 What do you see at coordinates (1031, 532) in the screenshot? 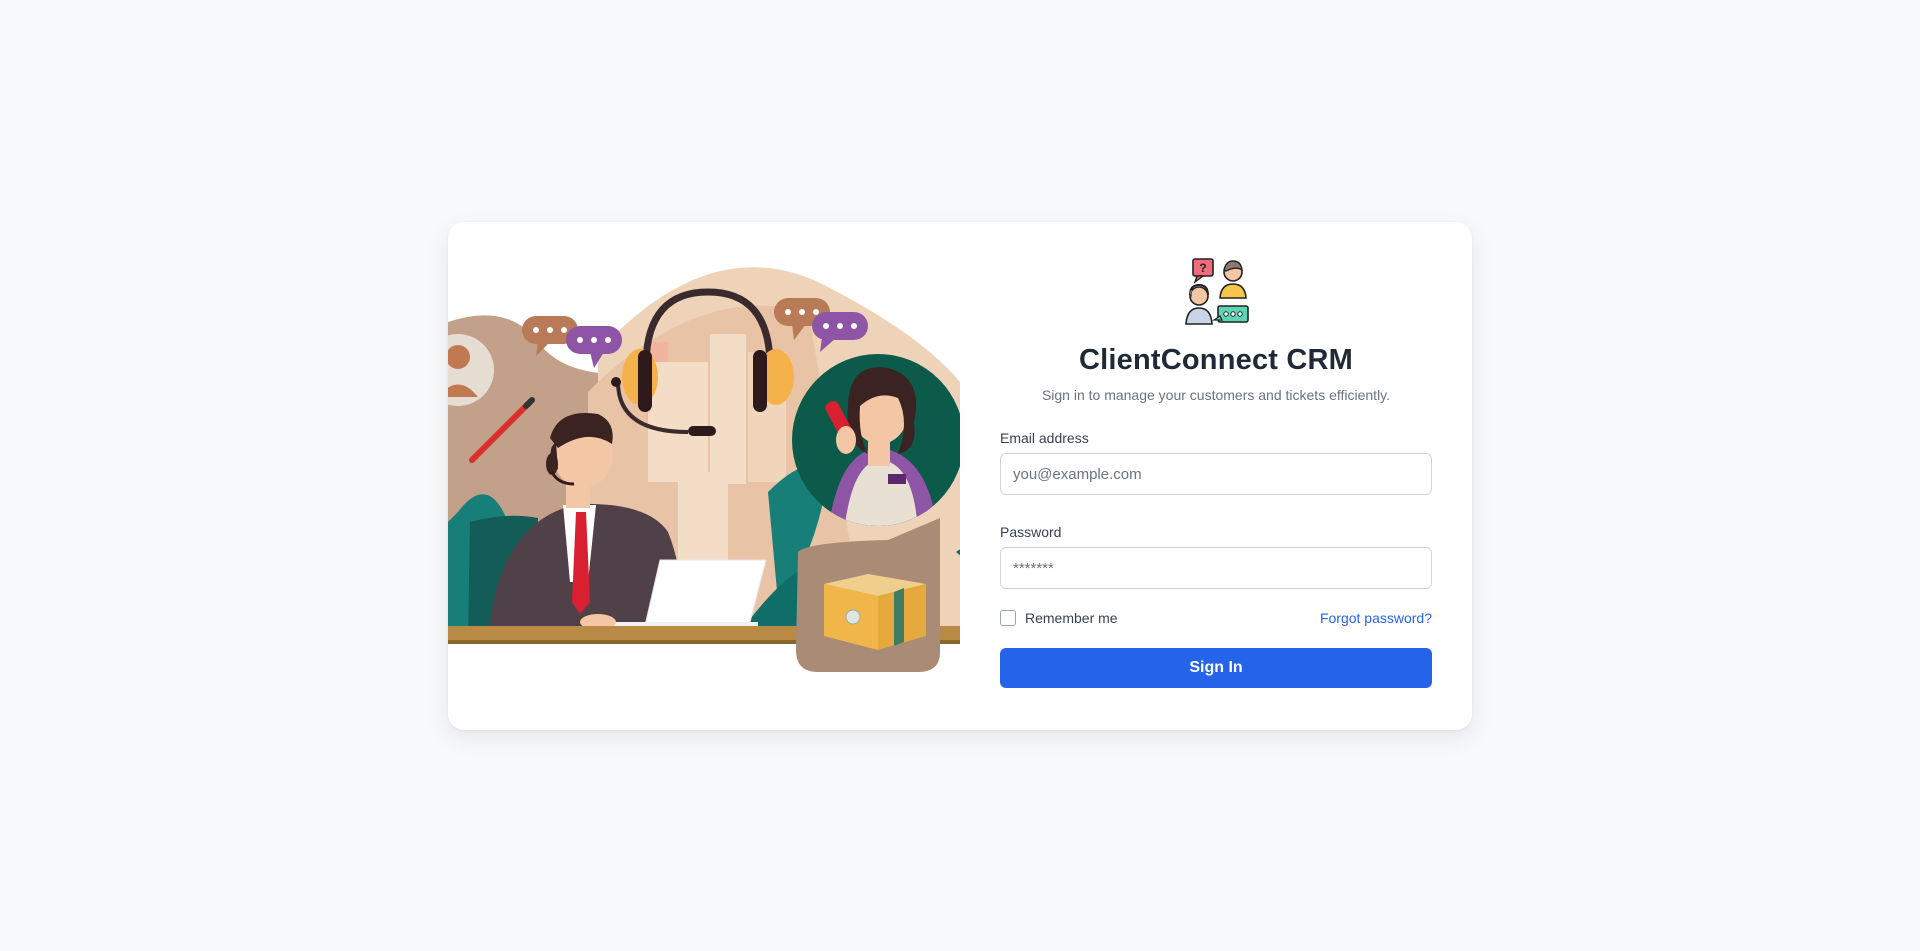
I see `password-label: Password` at bounding box center [1031, 532].